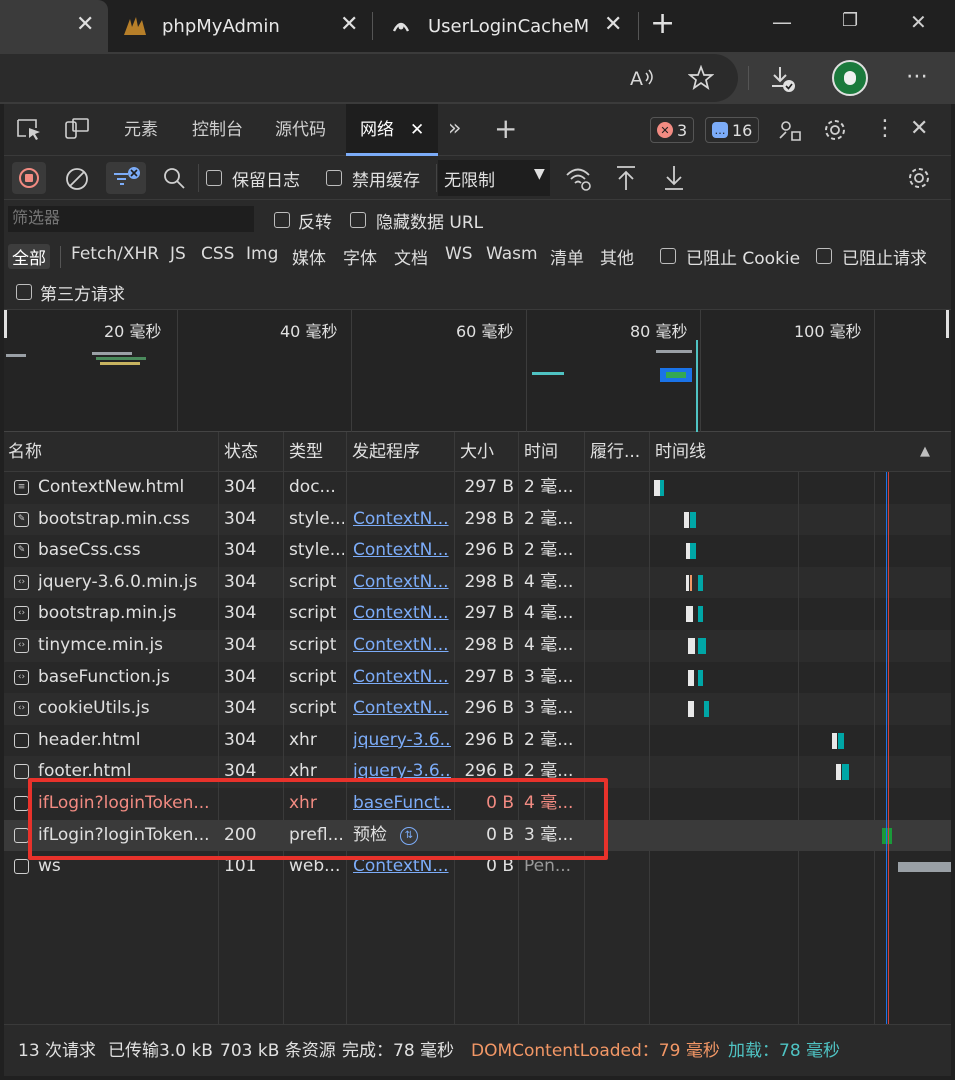 The image size is (955, 1080). What do you see at coordinates (477, 371) in the screenshot?
I see `timeline-overview: 20 毫秒 40 毫秒 60 毫秒 80 毫秒 100 毫秒` at bounding box center [477, 371].